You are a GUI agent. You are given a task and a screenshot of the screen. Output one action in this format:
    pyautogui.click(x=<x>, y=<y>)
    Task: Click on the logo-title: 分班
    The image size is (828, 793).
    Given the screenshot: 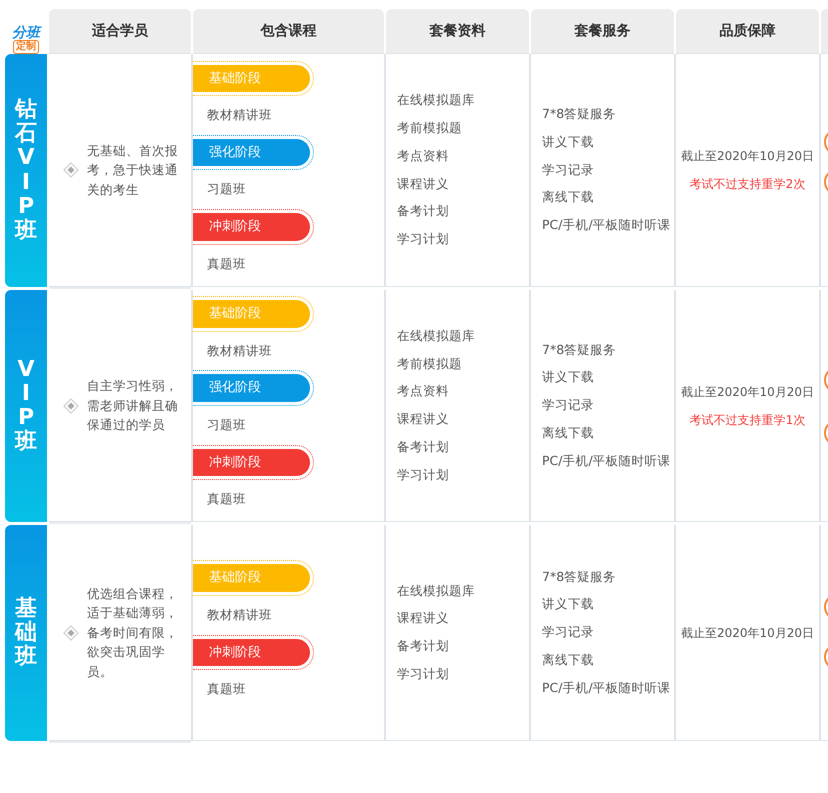 What is the action you would take?
    pyautogui.click(x=26, y=33)
    